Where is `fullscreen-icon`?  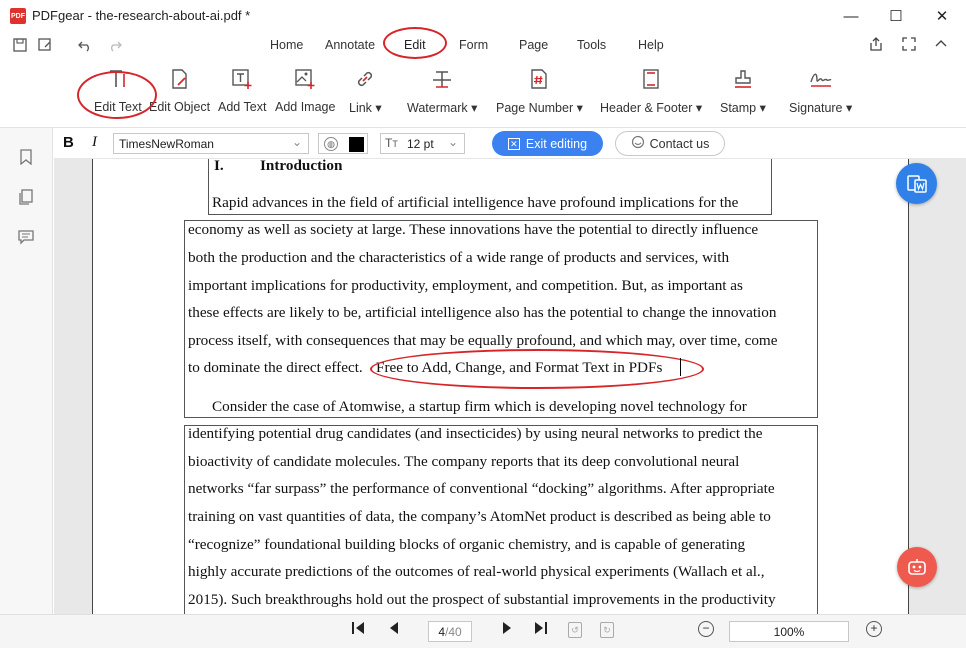 fullscreen-icon is located at coordinates (909, 45).